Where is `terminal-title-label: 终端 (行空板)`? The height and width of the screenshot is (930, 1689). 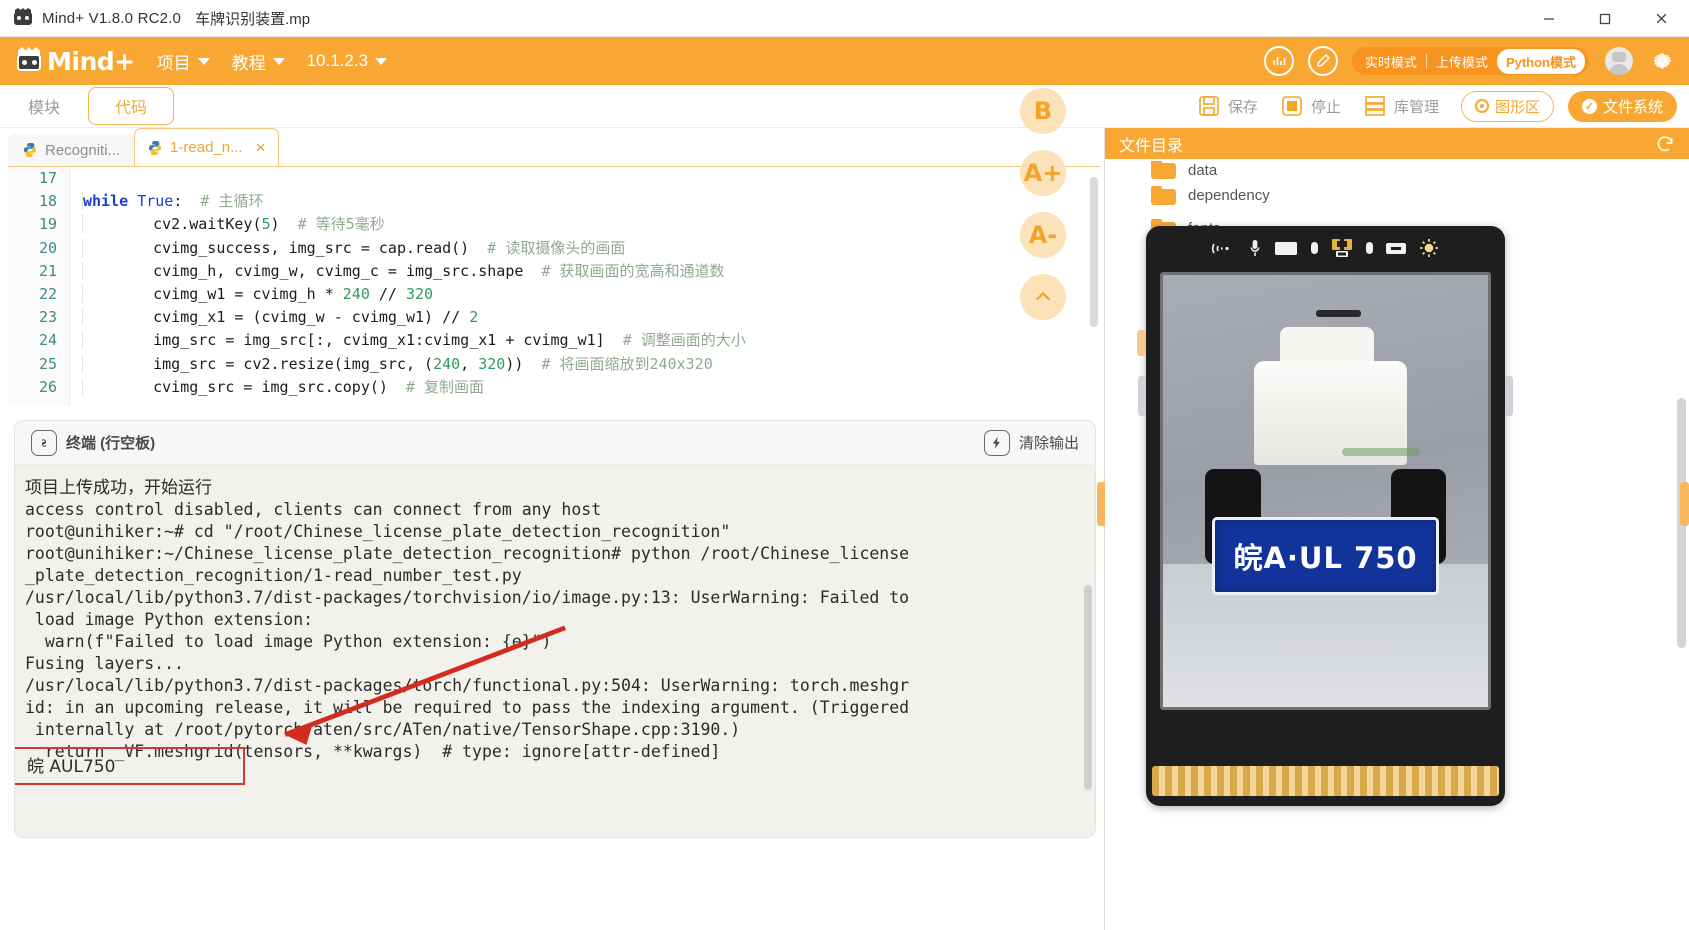 terminal-title-label: 终端 (行空板) is located at coordinates (111, 443).